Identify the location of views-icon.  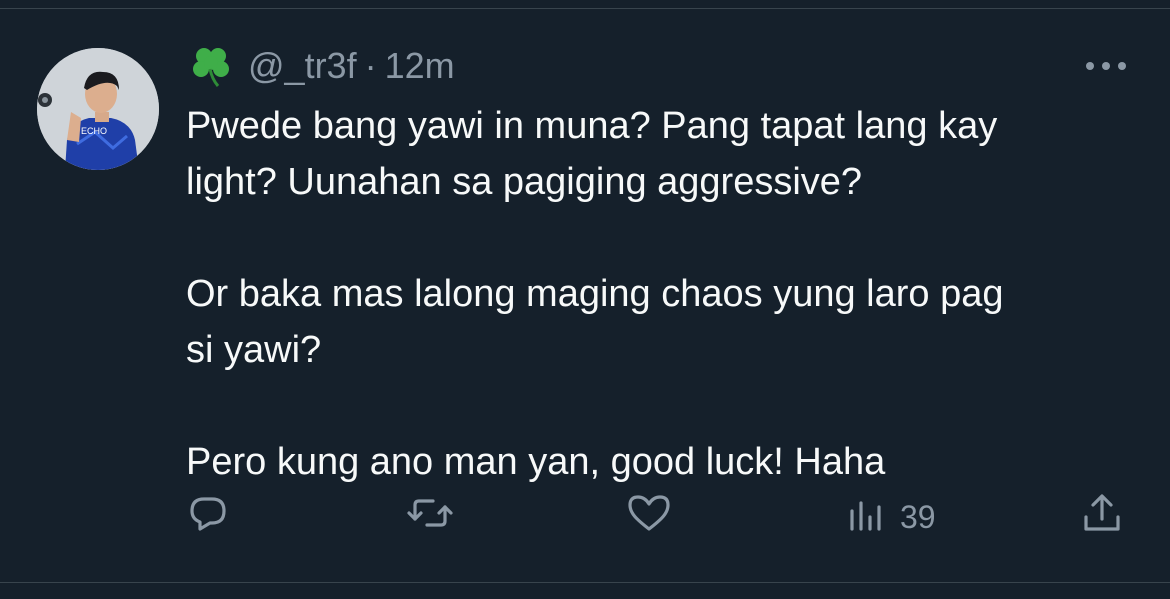
(866, 517).